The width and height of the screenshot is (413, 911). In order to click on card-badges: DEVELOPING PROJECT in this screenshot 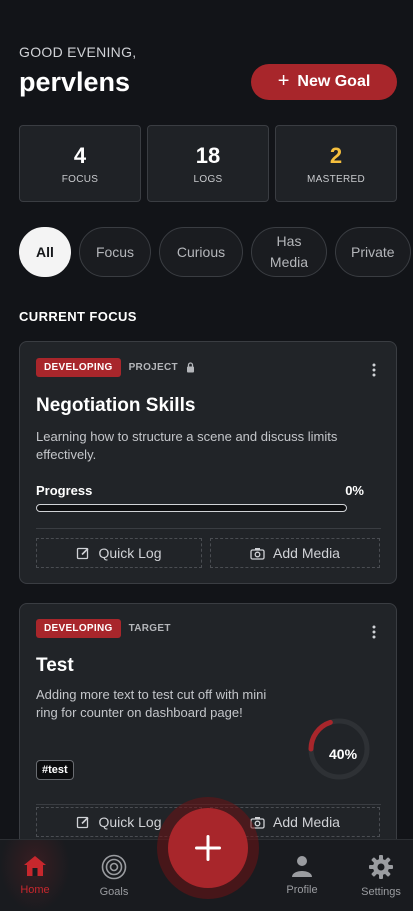, I will do `click(115, 367)`.